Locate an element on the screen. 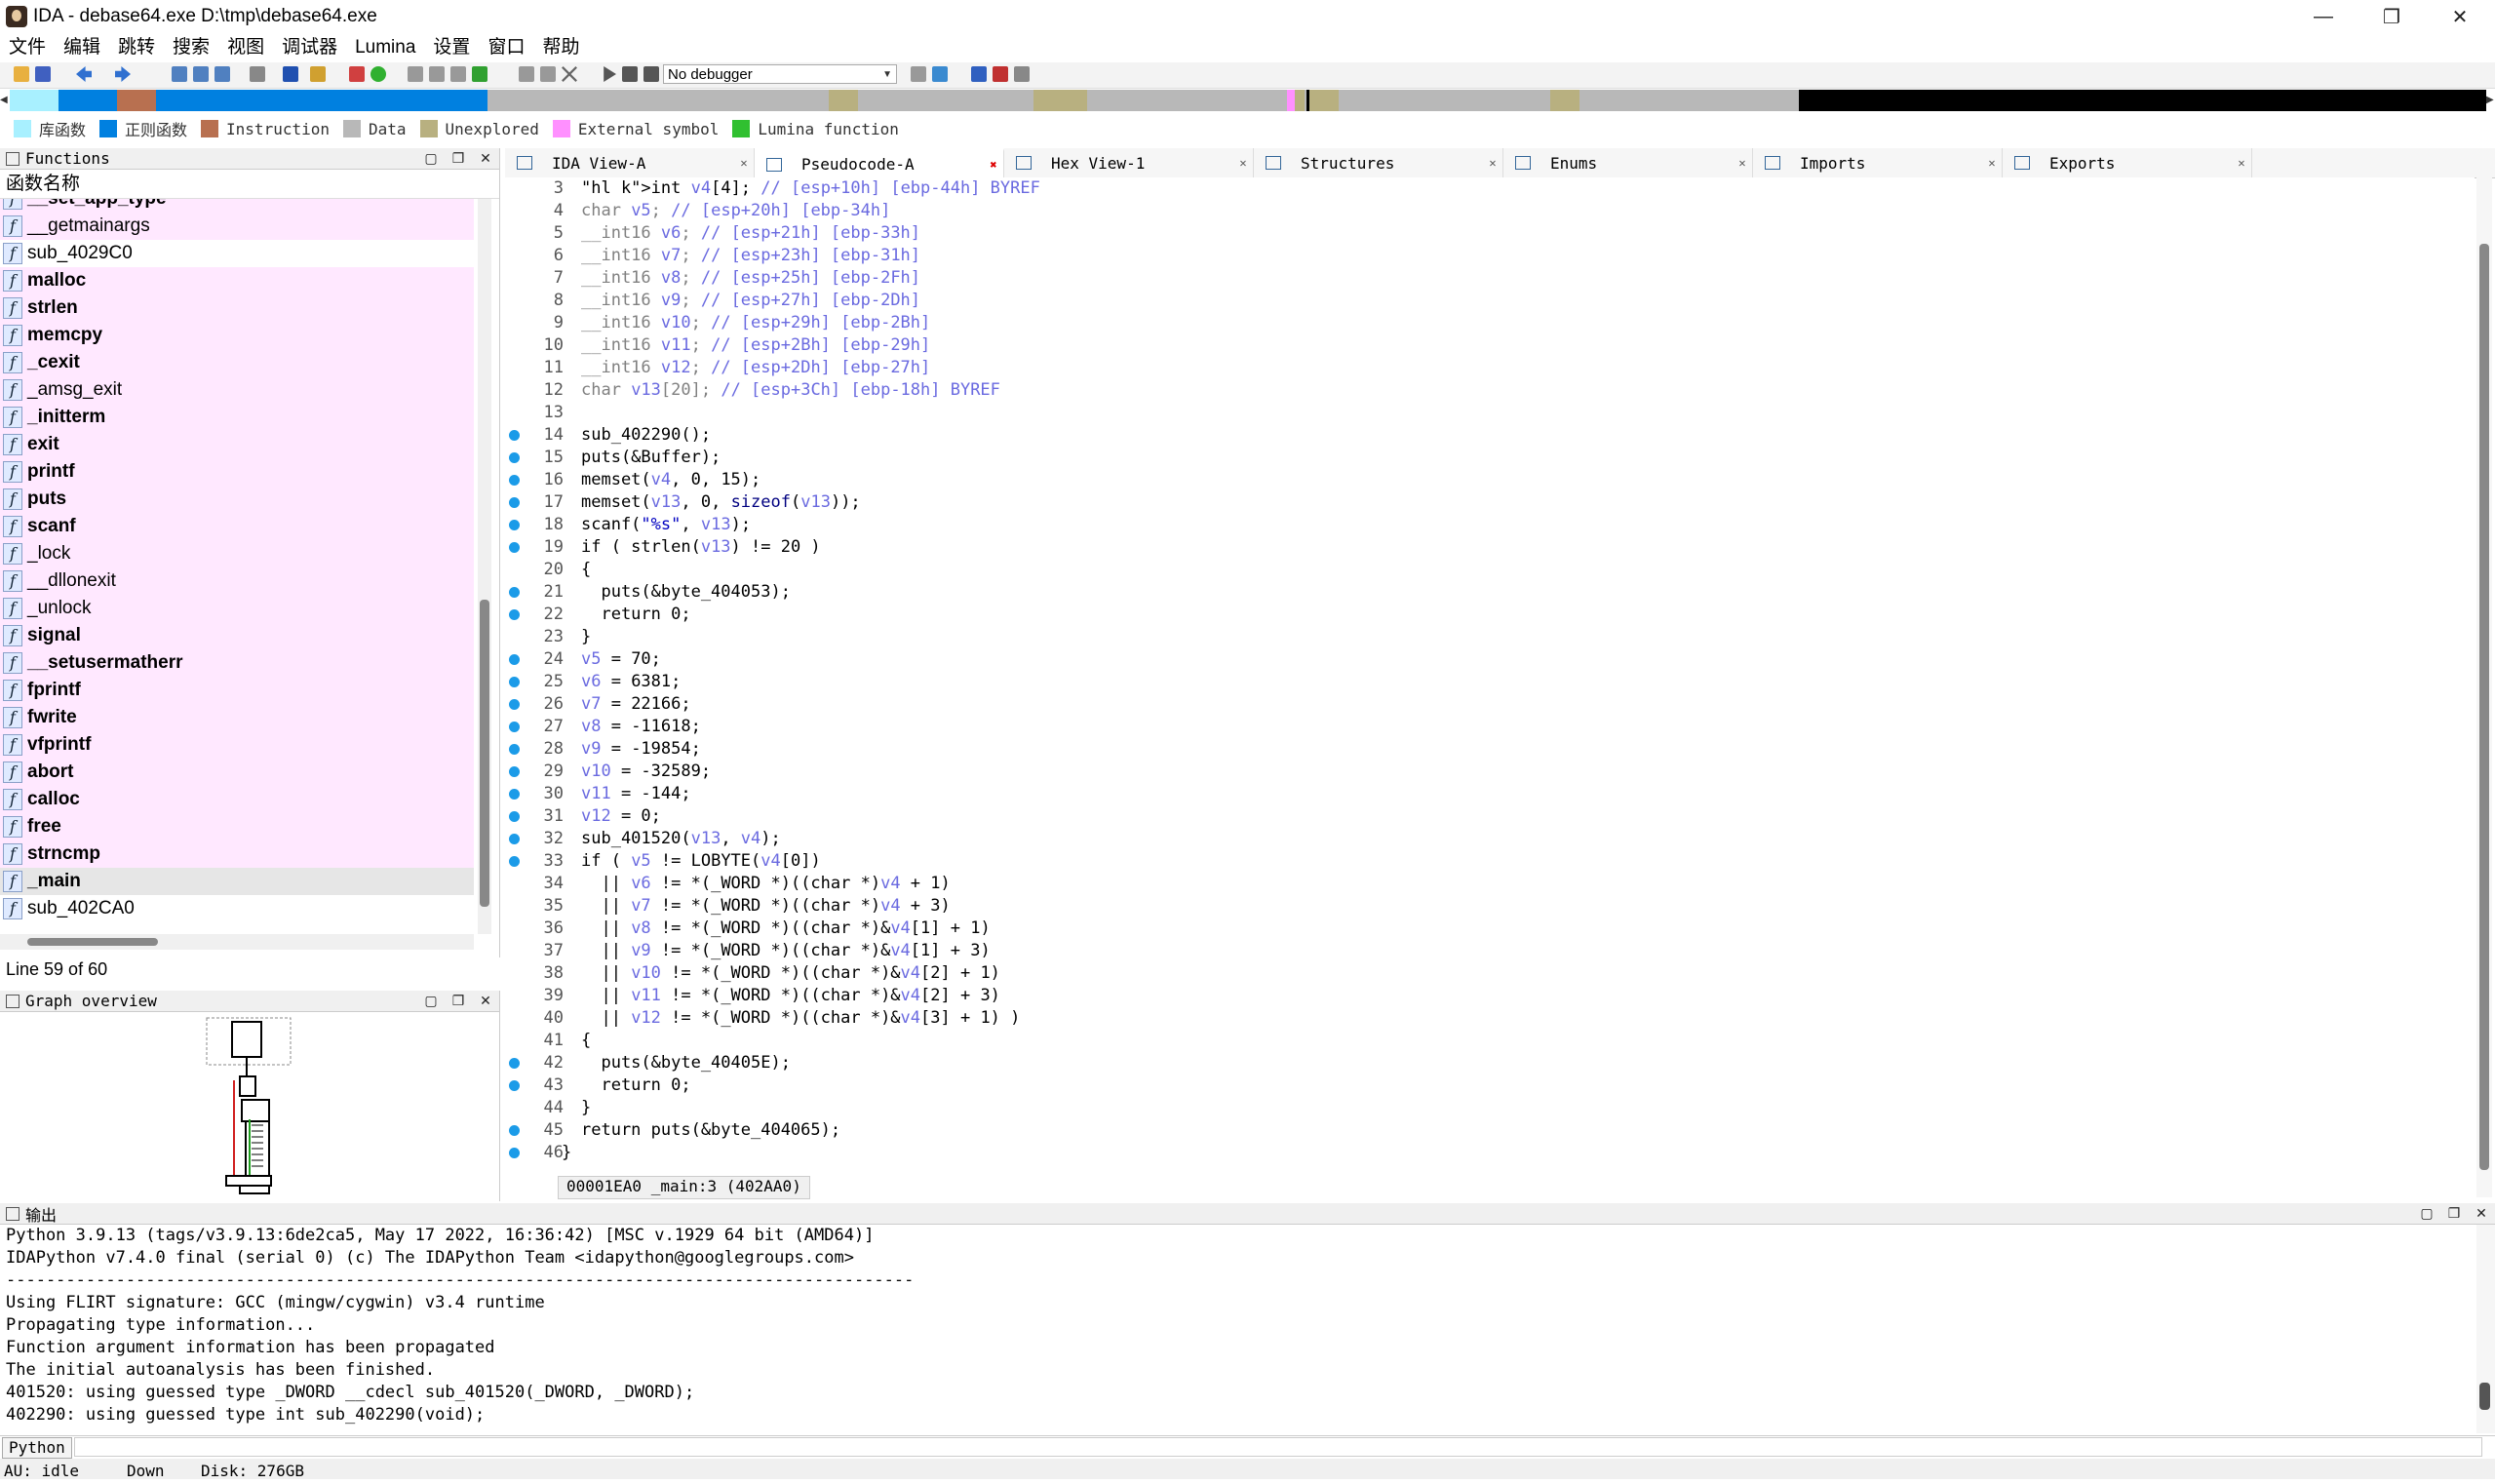  tab-enums: Enums ✕ is located at coordinates (1628, 162).